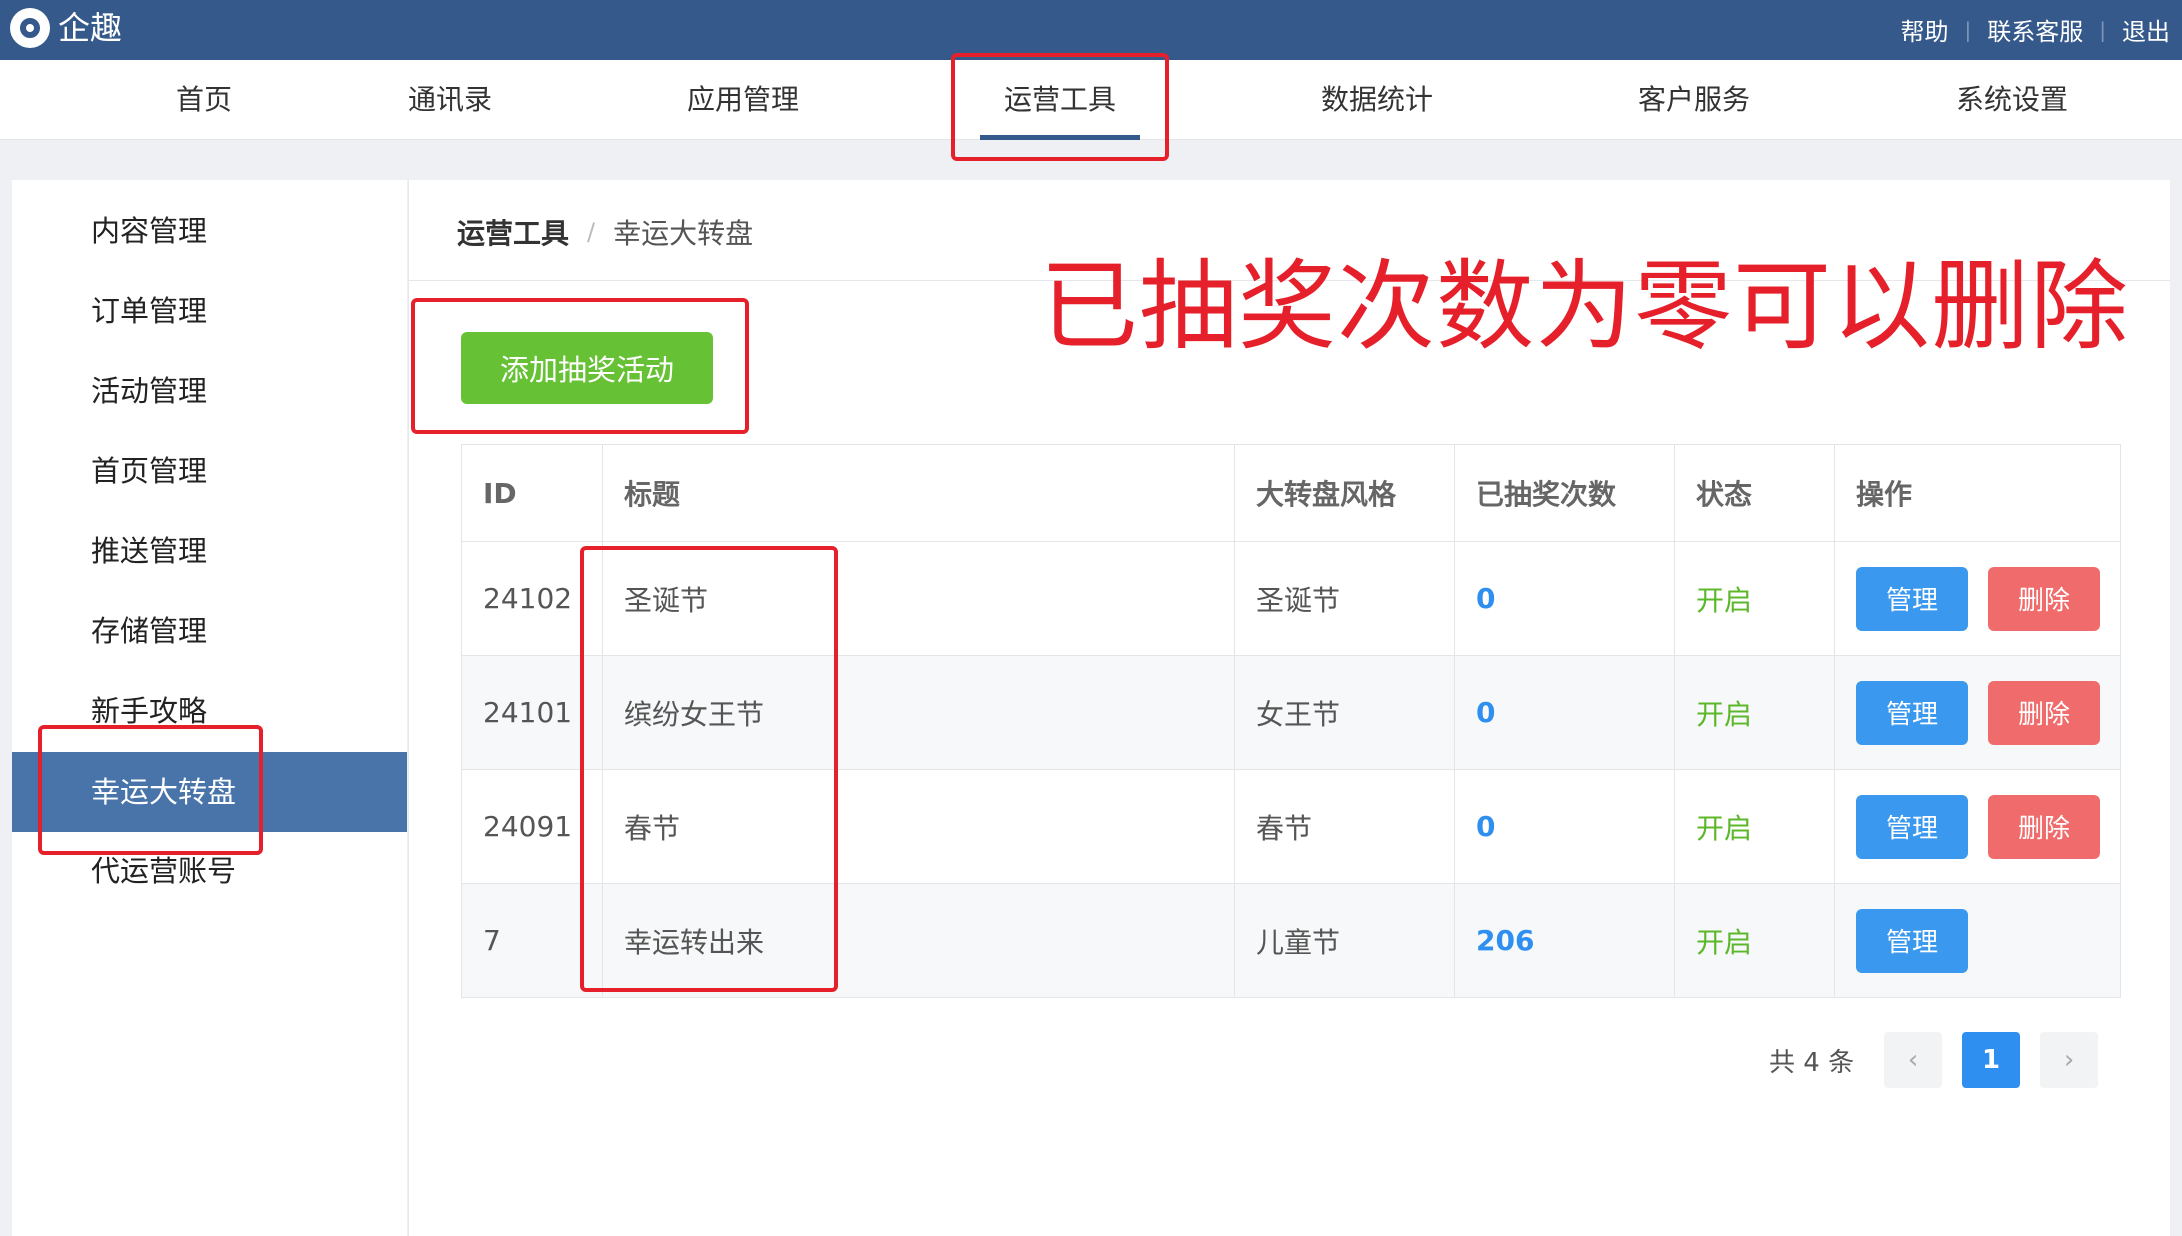 This screenshot has height=1236, width=2182. I want to click on column-header-style: 大转盘风格, so click(1344, 493).